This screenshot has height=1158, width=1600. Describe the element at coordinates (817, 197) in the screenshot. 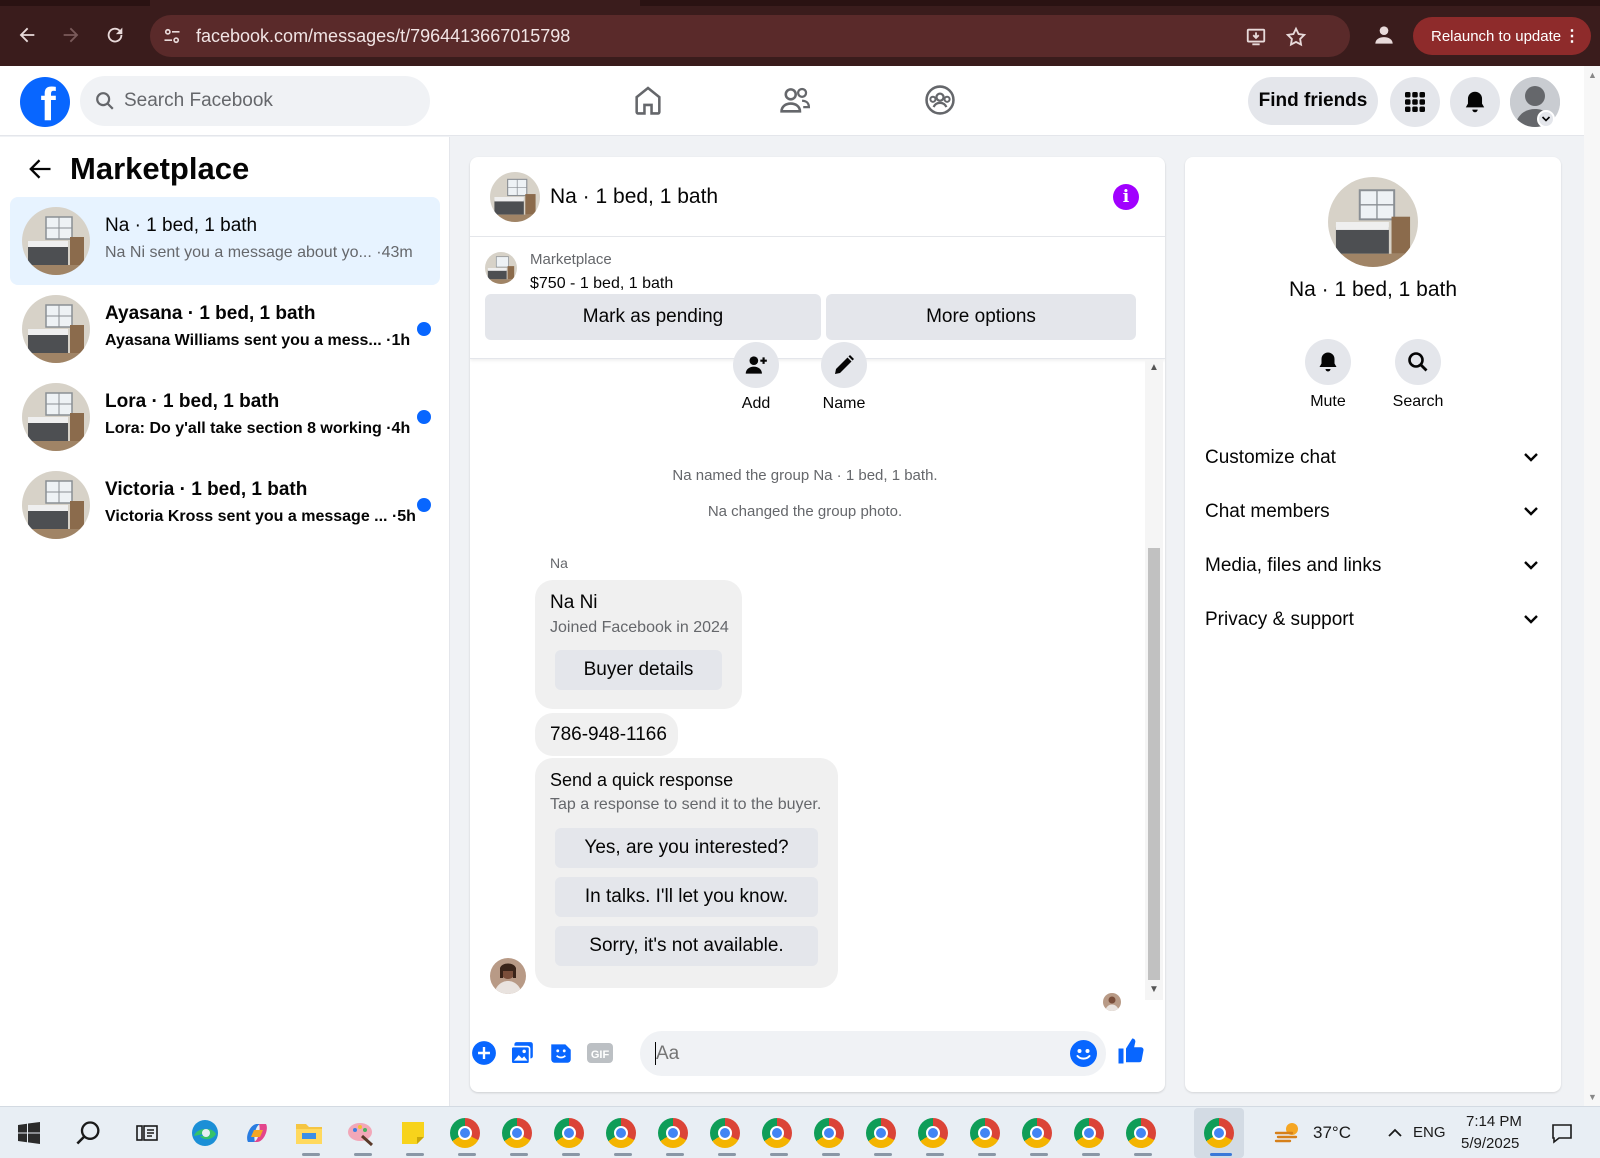

I see `chat-header: Na · 1 bed, 1 bath i` at that location.